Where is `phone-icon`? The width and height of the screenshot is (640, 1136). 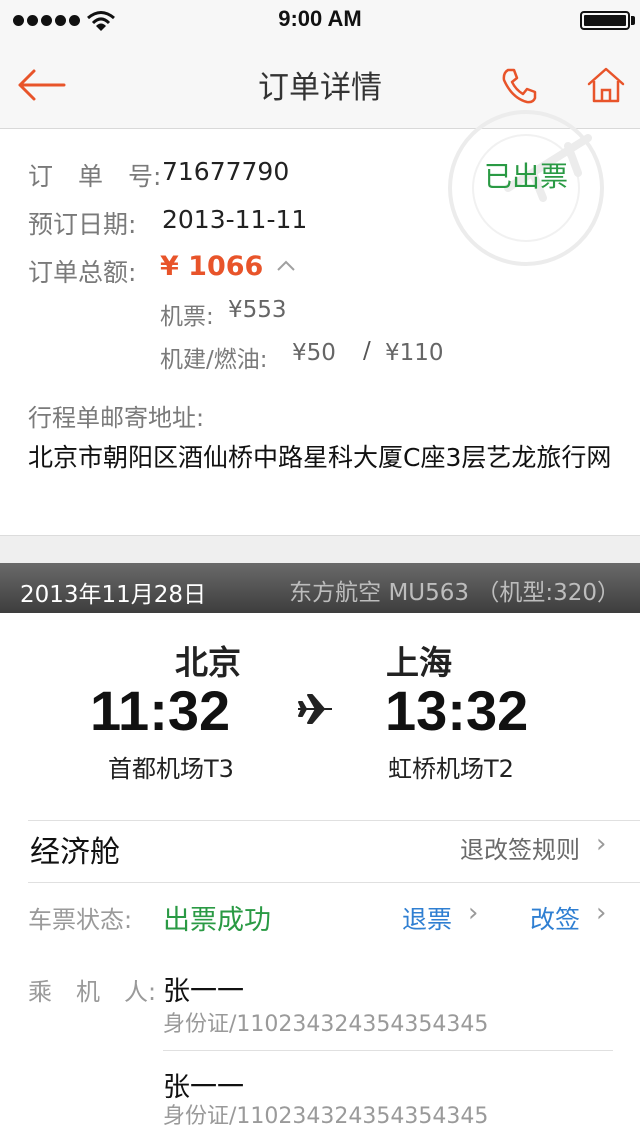 phone-icon is located at coordinates (519, 86).